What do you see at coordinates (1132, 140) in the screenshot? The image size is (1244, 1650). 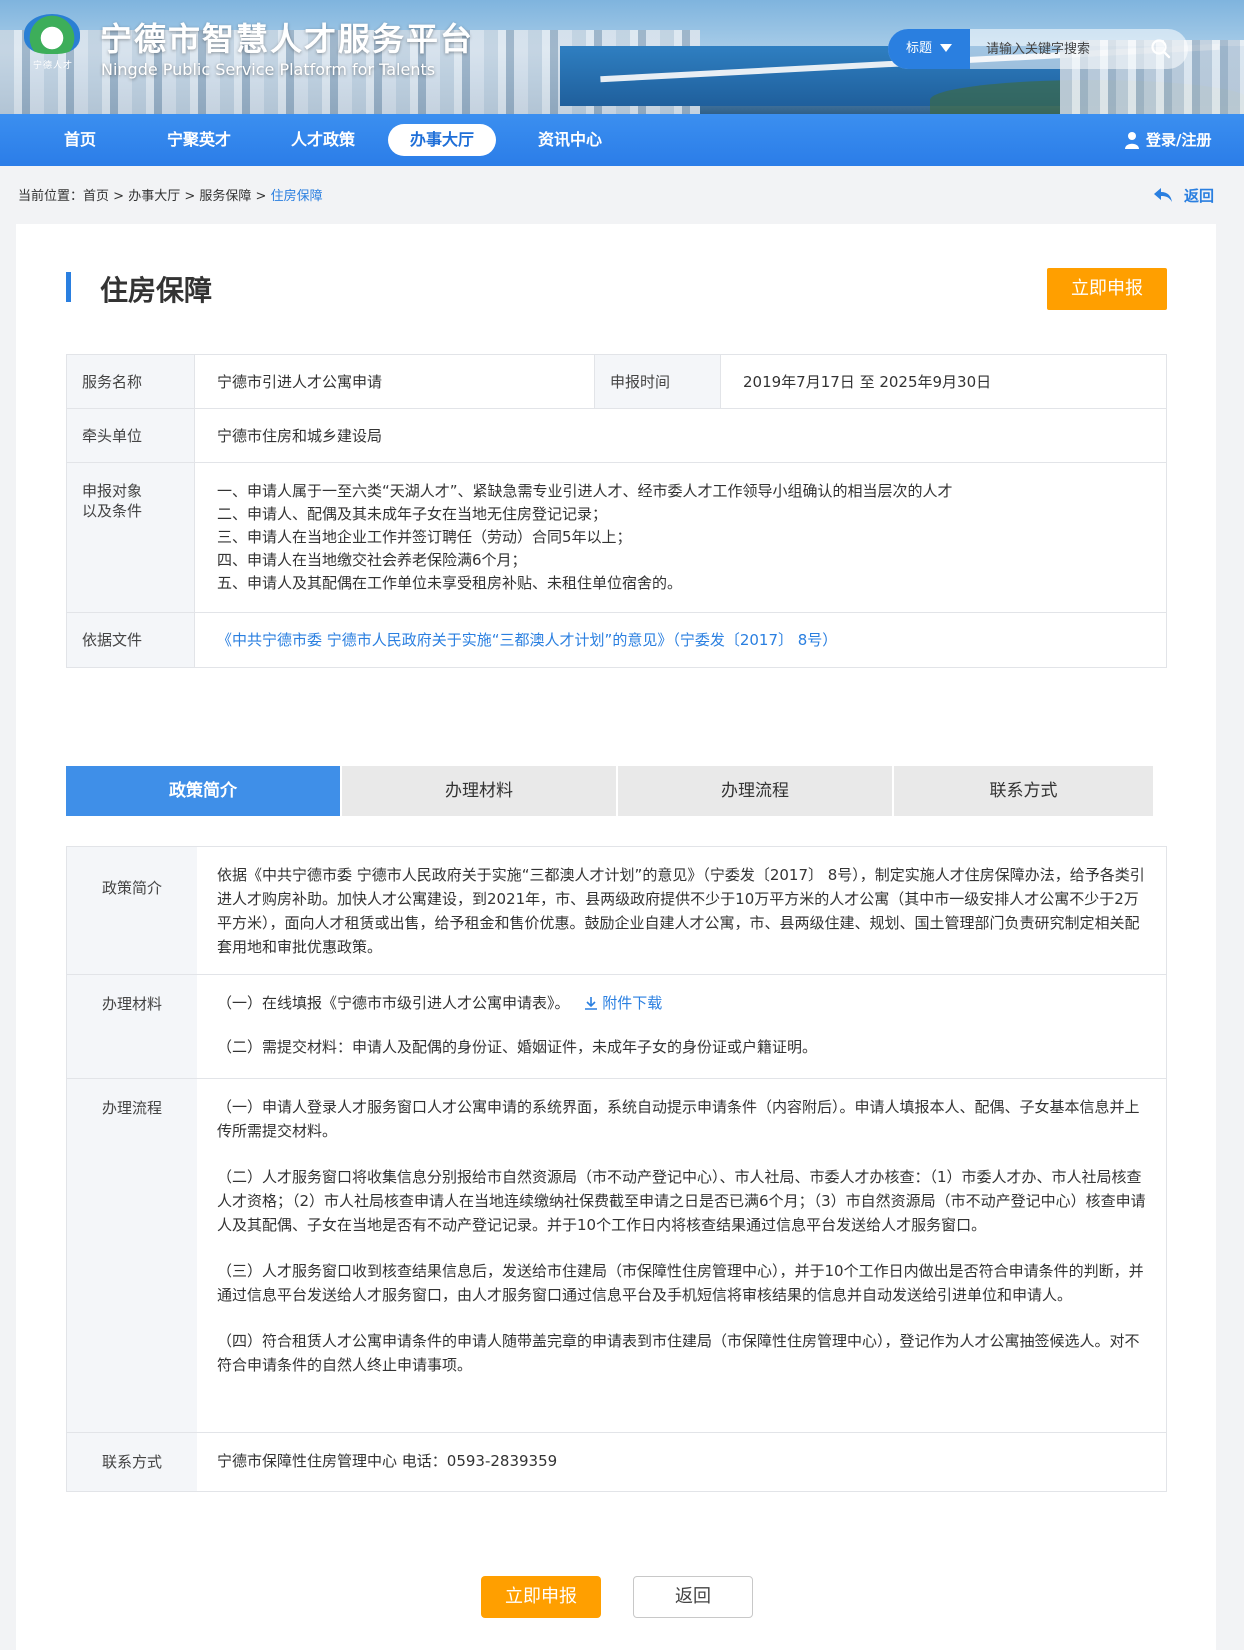 I see `user-icon` at bounding box center [1132, 140].